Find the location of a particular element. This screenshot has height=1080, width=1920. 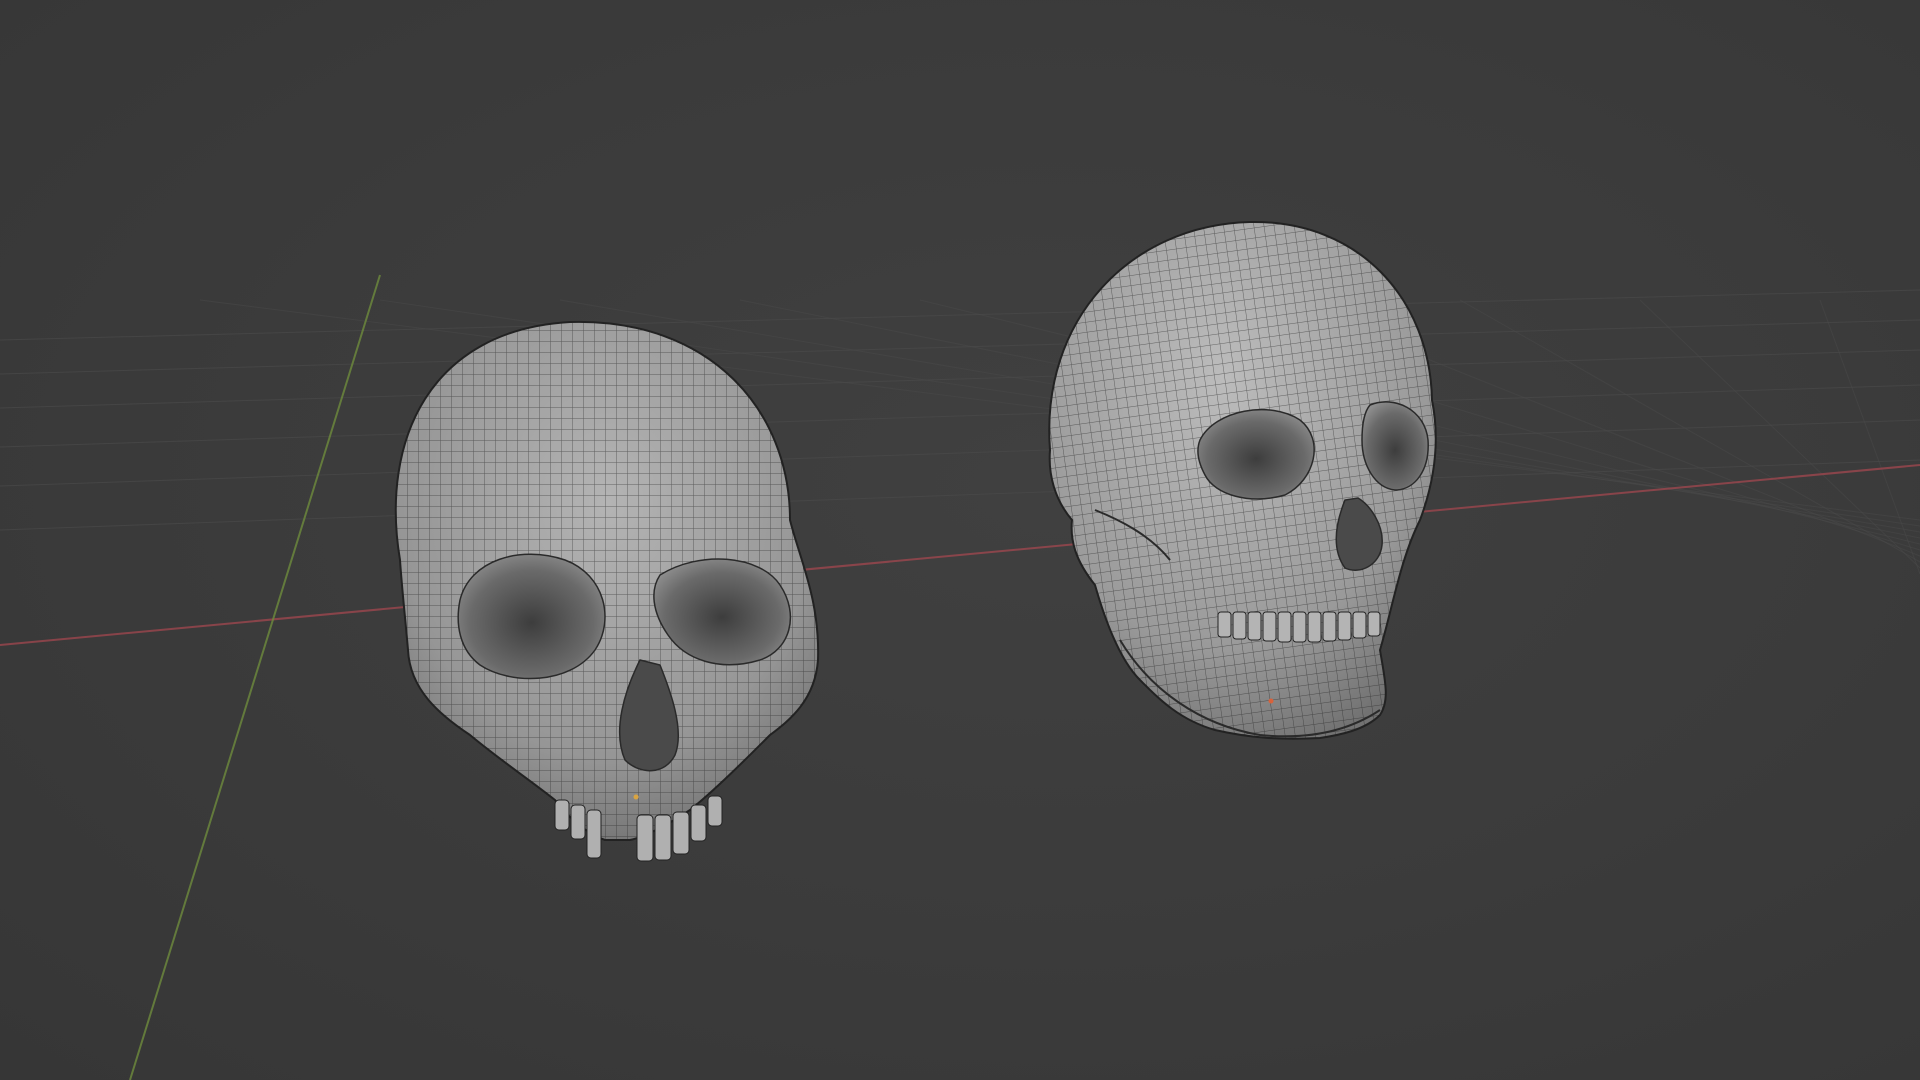

teeth-row is located at coordinates (1299, 627).